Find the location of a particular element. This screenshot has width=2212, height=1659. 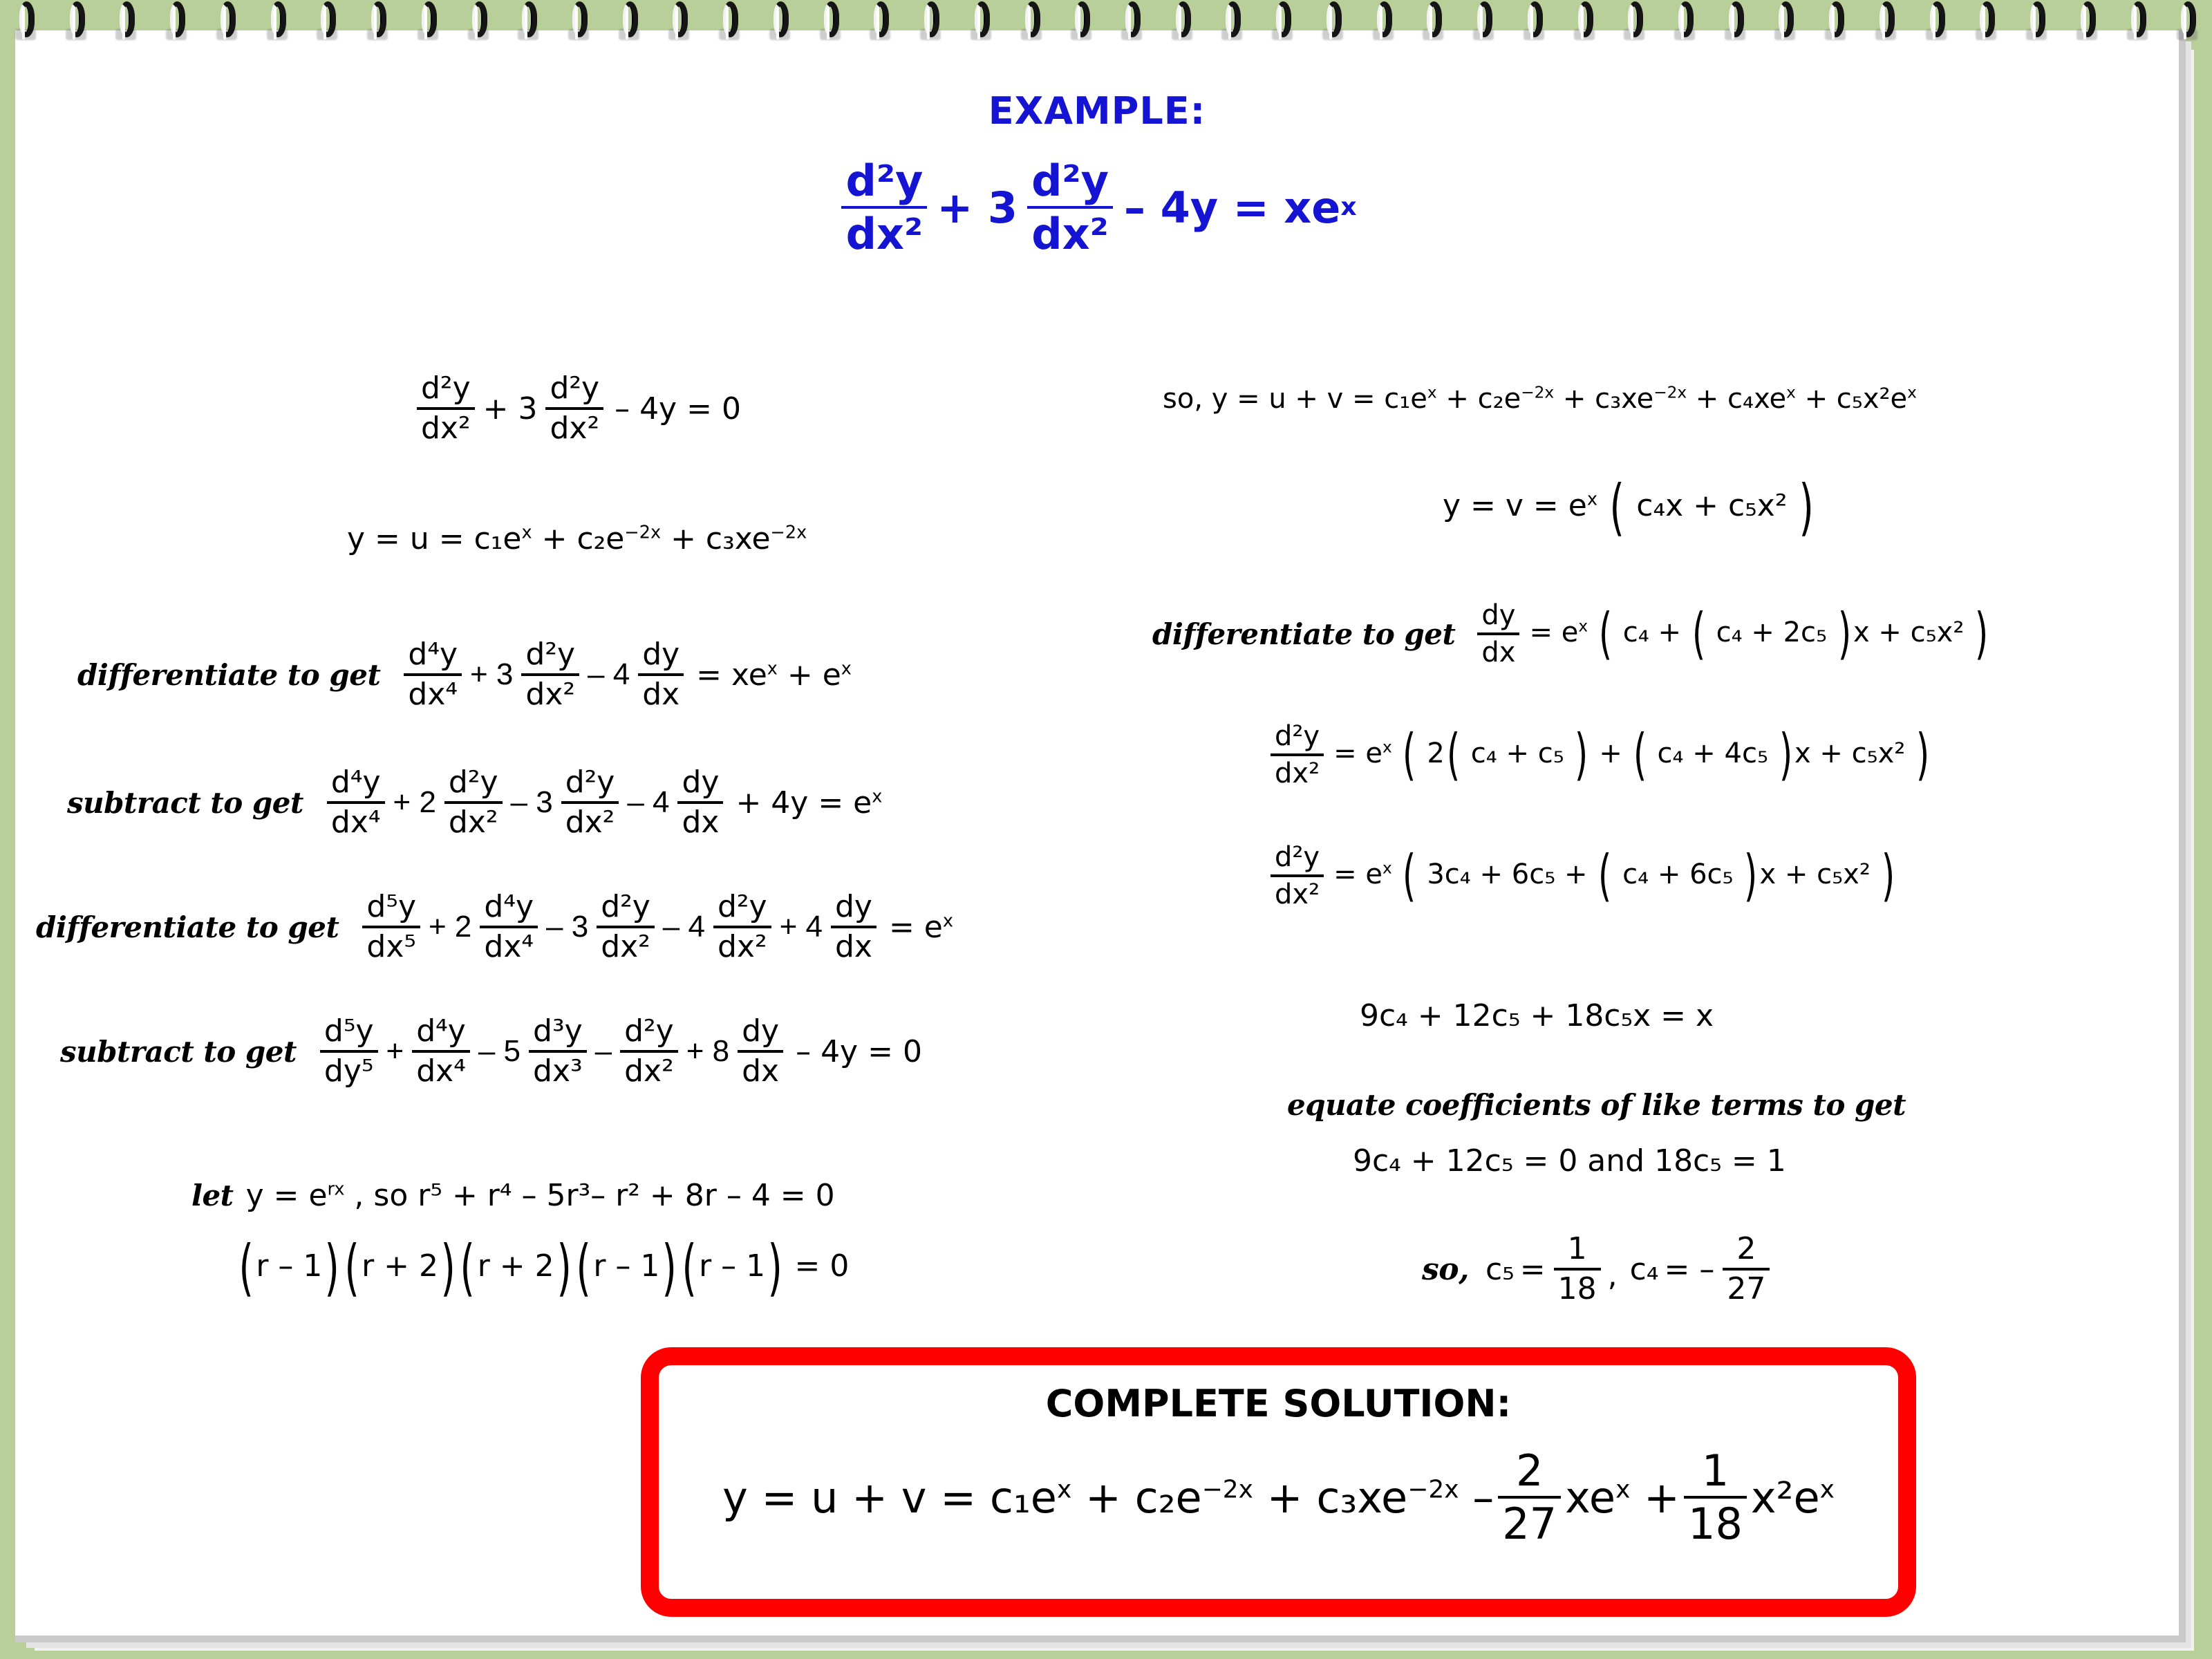

c5-equals: = is located at coordinates (1532, 1269).